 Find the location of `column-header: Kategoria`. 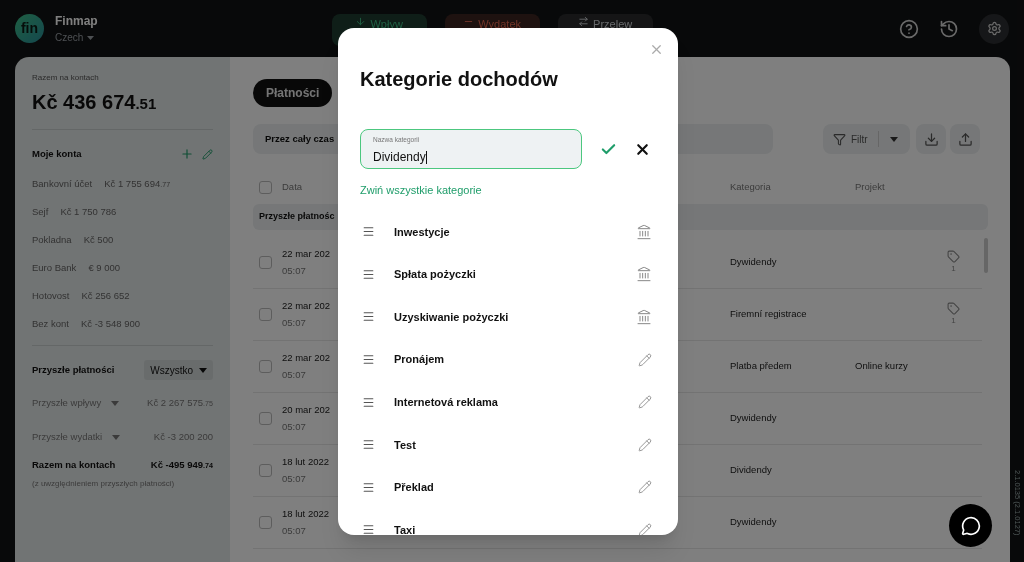

column-header: Kategoria is located at coordinates (750, 186).